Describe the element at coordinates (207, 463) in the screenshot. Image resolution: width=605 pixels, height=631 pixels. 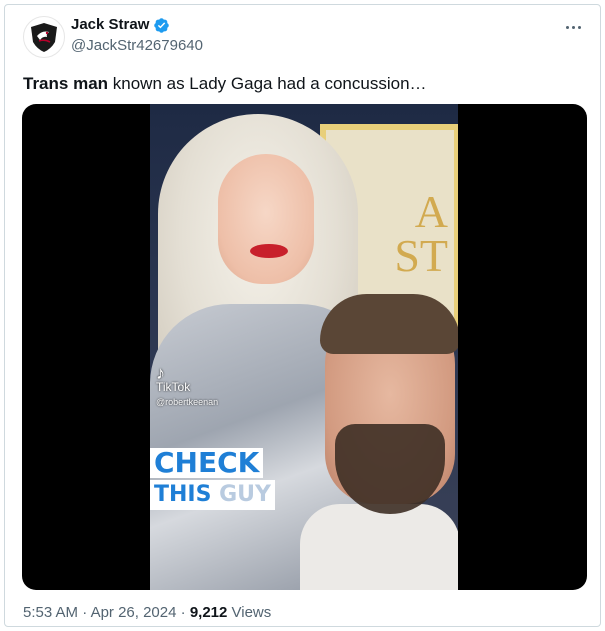
I see `caption-line-1: CHECK` at that location.